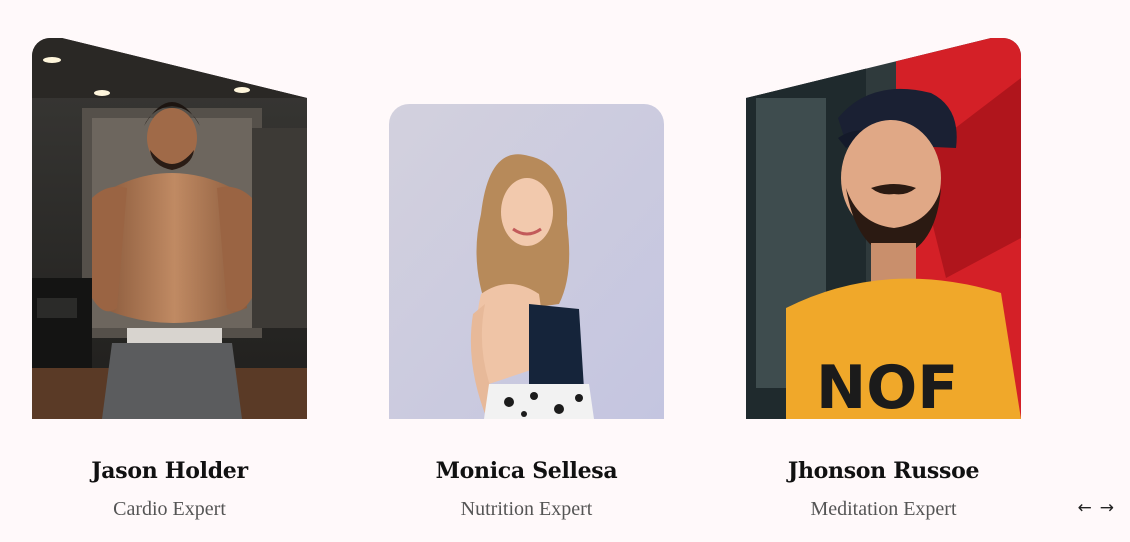 The width and height of the screenshot is (1130, 542). What do you see at coordinates (1096, 508) in the screenshot?
I see `carousel-navigation: ← →` at bounding box center [1096, 508].